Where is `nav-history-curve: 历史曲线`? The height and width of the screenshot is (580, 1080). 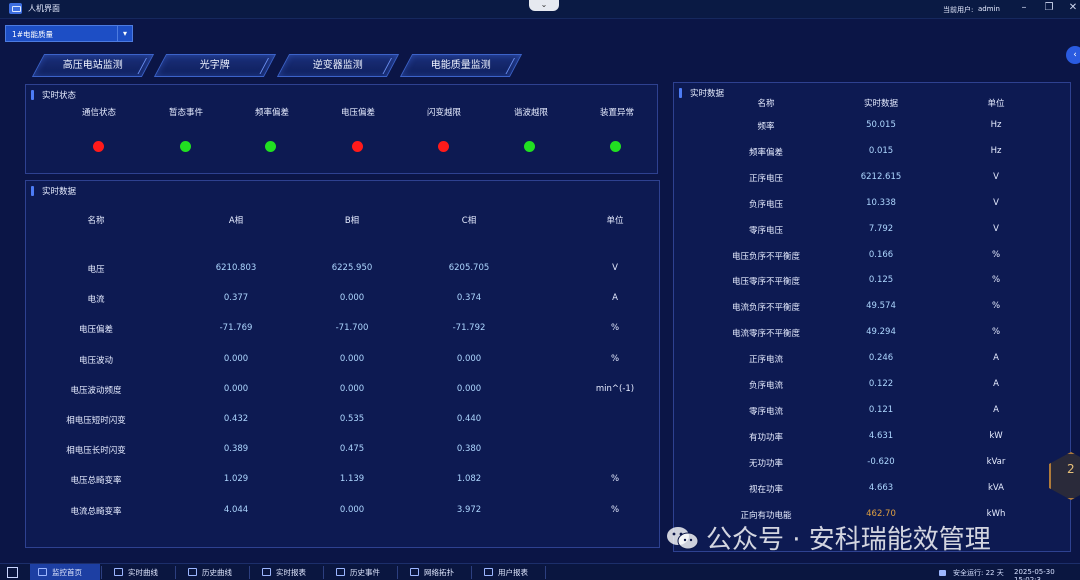
nav-history-curve: 历史曲线 is located at coordinates (213, 572).